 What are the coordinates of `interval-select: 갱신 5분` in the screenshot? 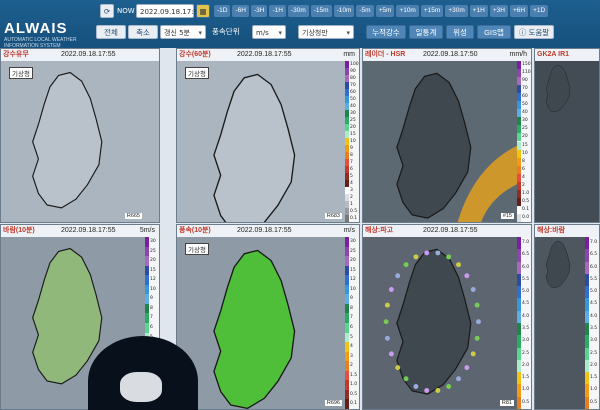 It's located at (183, 32).